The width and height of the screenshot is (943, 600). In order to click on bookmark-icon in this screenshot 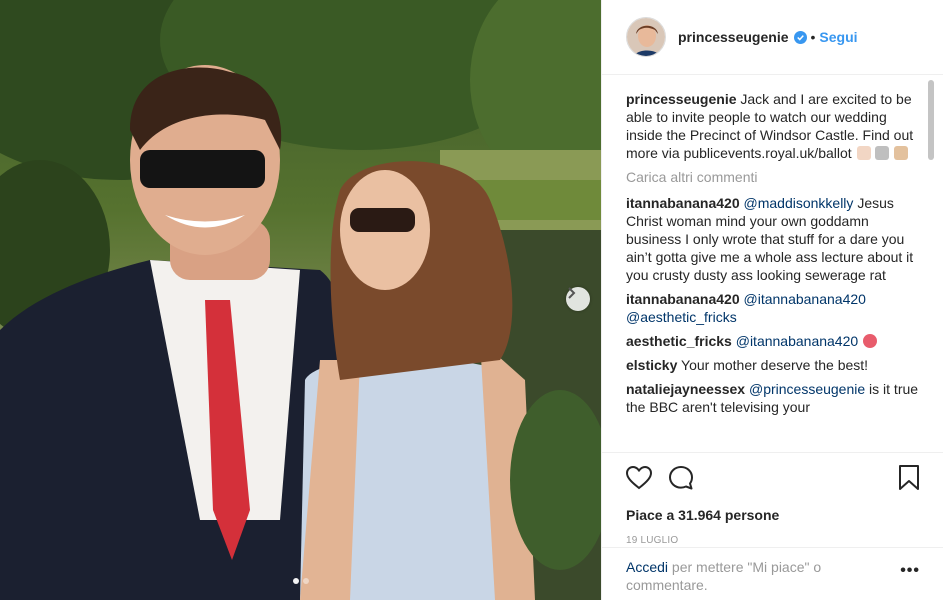, I will do `click(909, 478)`.